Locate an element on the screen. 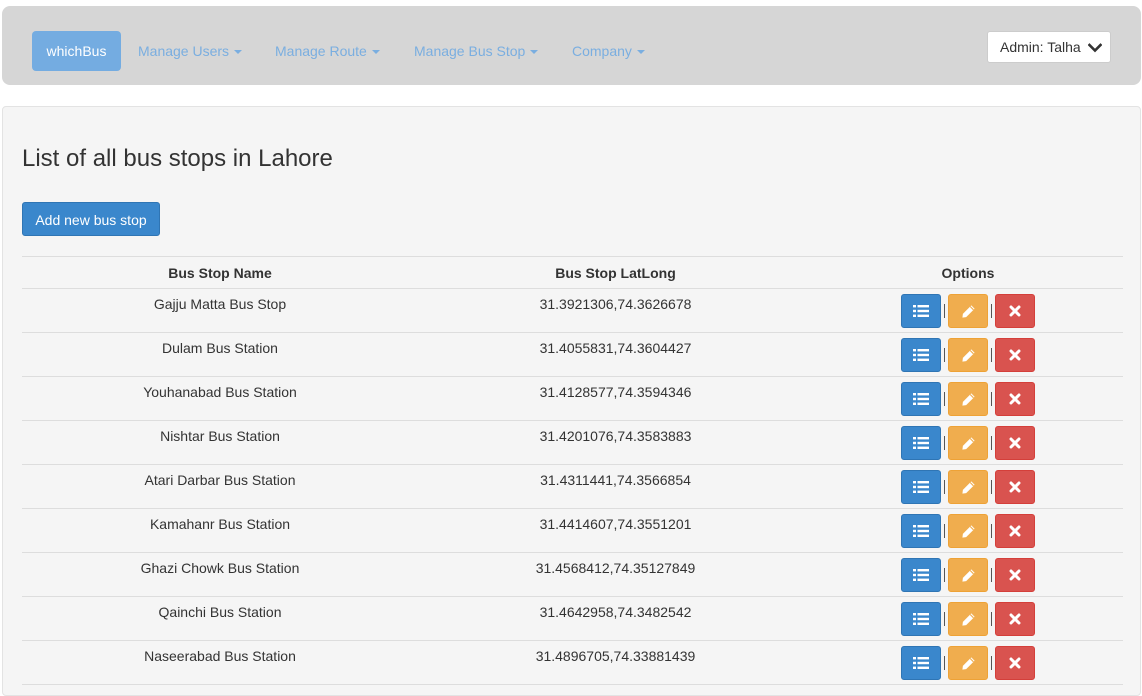 This screenshot has height=696, width=1142. bus-stop-name: Youhanabad Bus Station is located at coordinates (220, 398).